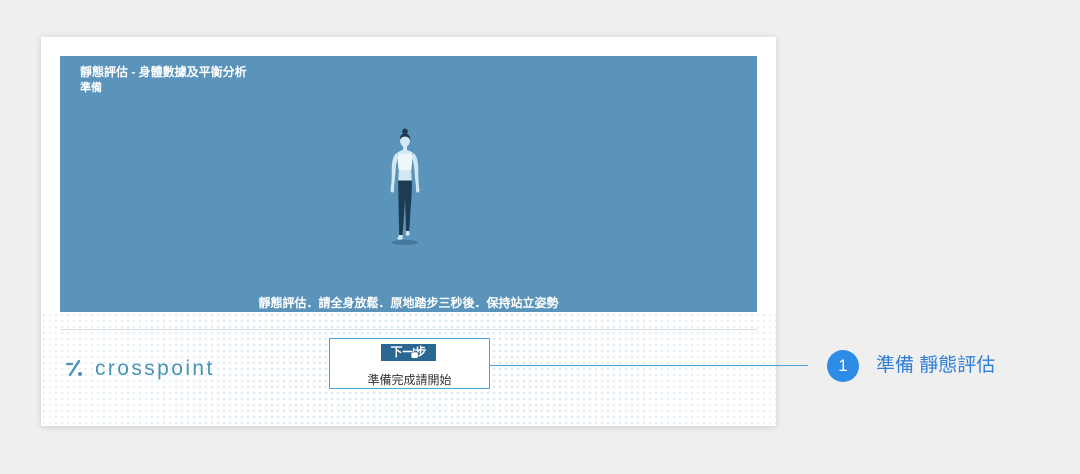 The width and height of the screenshot is (1080, 474). What do you see at coordinates (405, 242) in the screenshot?
I see `figure-shadow` at bounding box center [405, 242].